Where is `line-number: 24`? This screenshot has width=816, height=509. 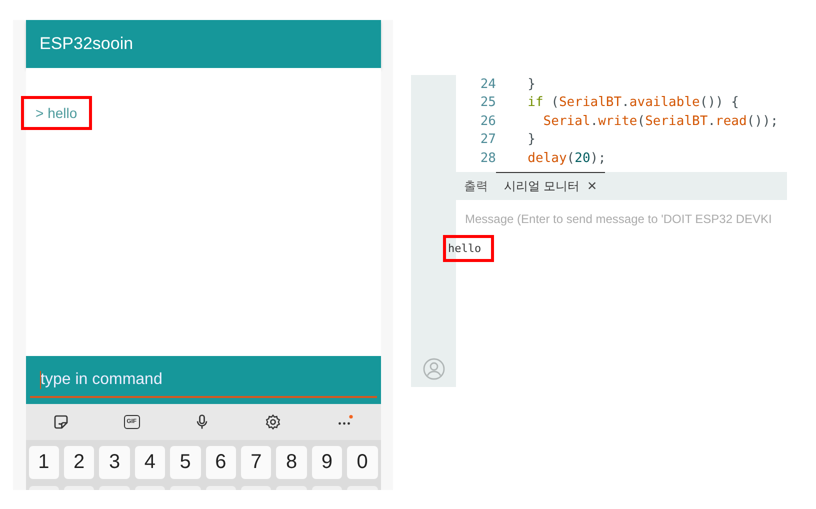
line-number: 24 is located at coordinates (487, 84).